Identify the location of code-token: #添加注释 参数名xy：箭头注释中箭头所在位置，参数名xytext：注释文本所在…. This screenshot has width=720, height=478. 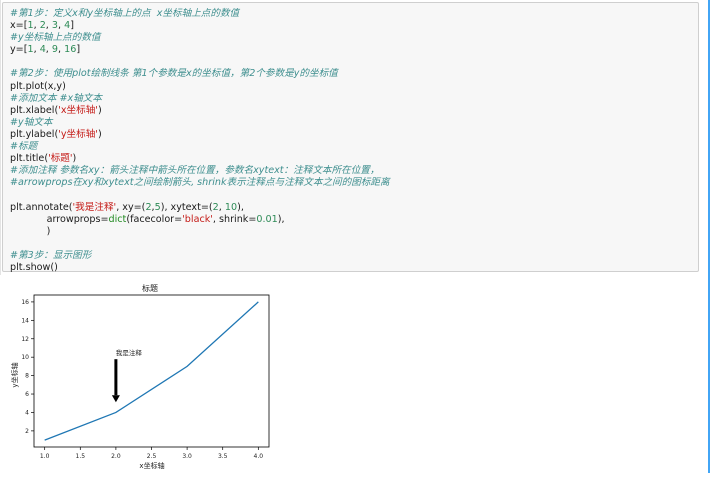
(195, 170).